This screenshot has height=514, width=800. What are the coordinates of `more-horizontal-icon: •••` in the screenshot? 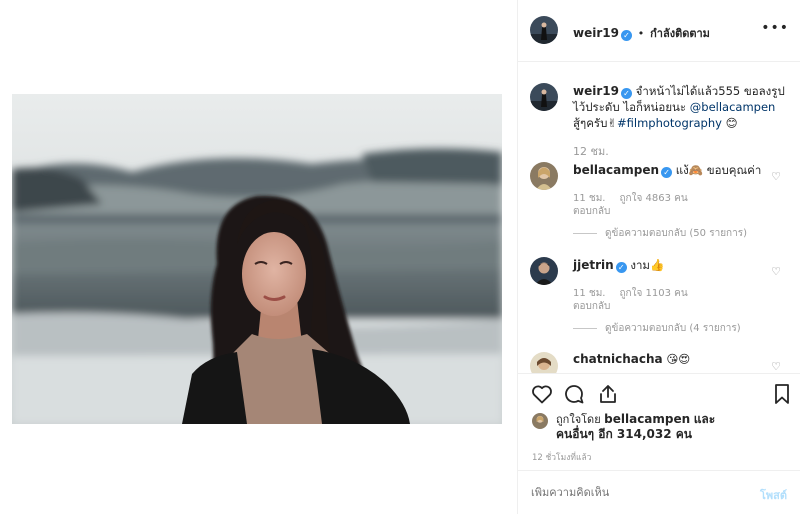 It's located at (775, 28).